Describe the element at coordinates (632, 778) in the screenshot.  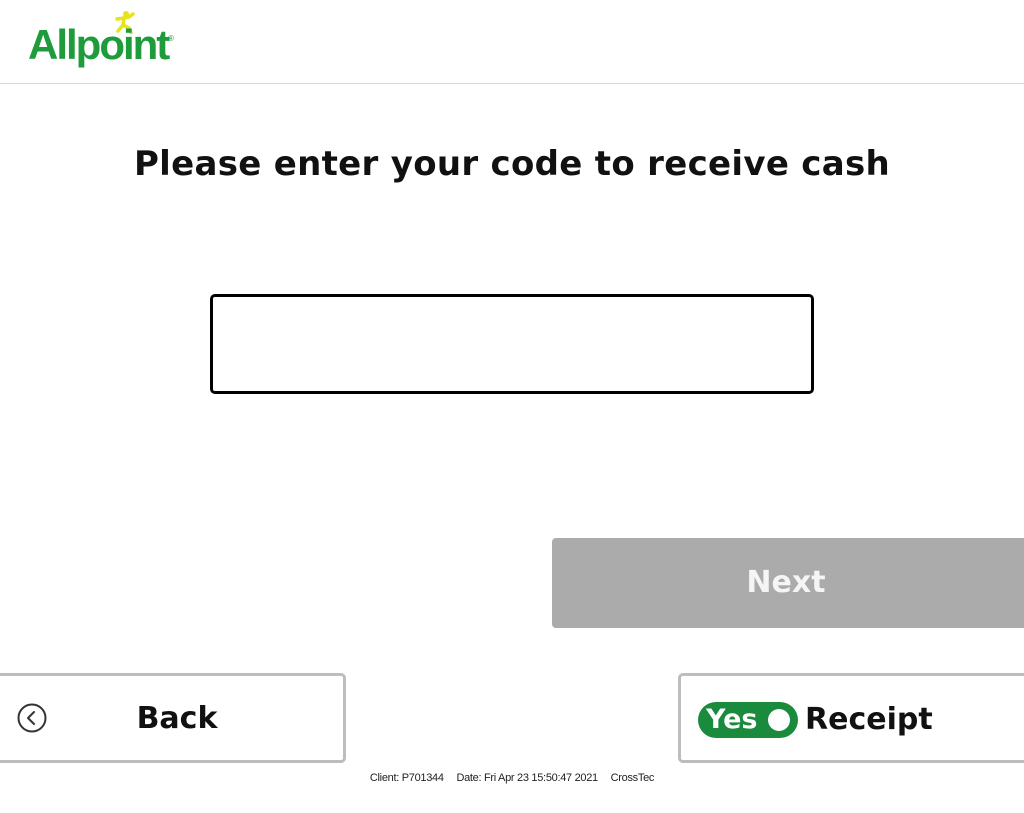
I see `footer-vendor: CrossTec` at that location.